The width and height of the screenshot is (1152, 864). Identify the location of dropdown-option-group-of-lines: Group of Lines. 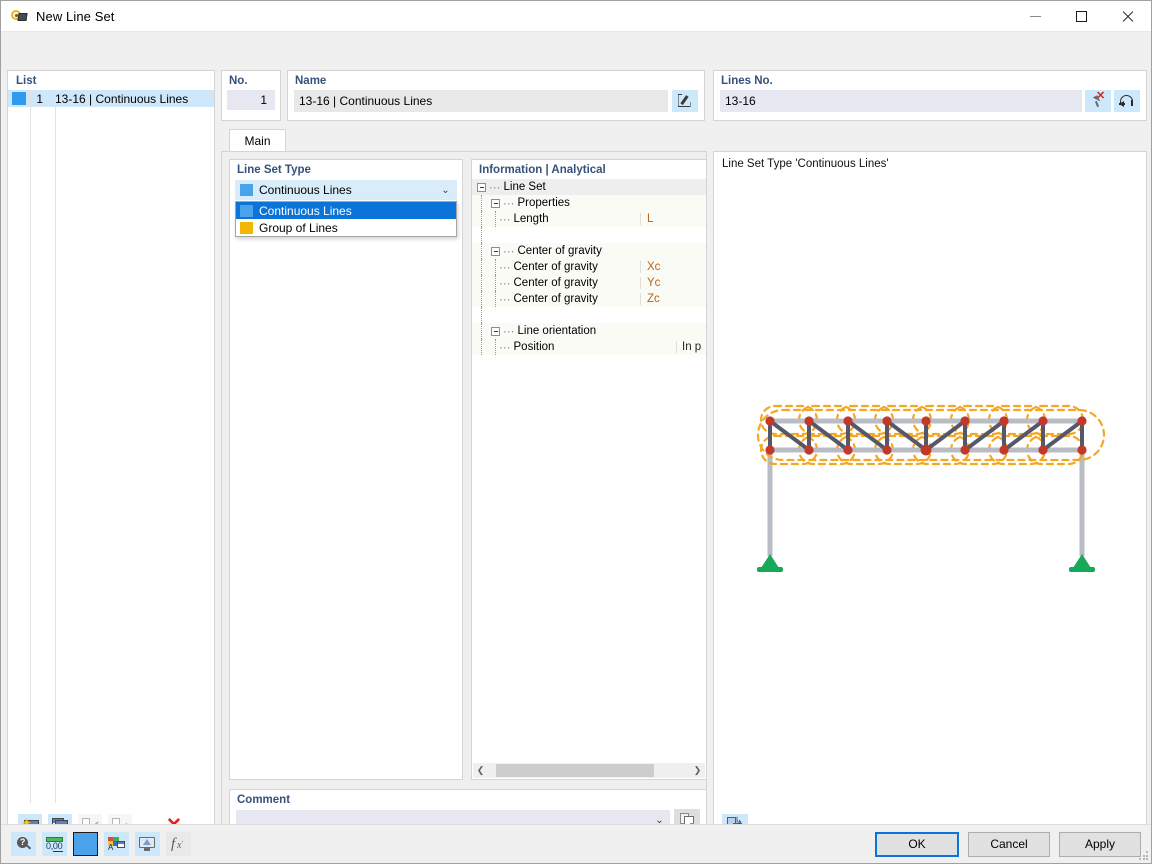
(346, 227).